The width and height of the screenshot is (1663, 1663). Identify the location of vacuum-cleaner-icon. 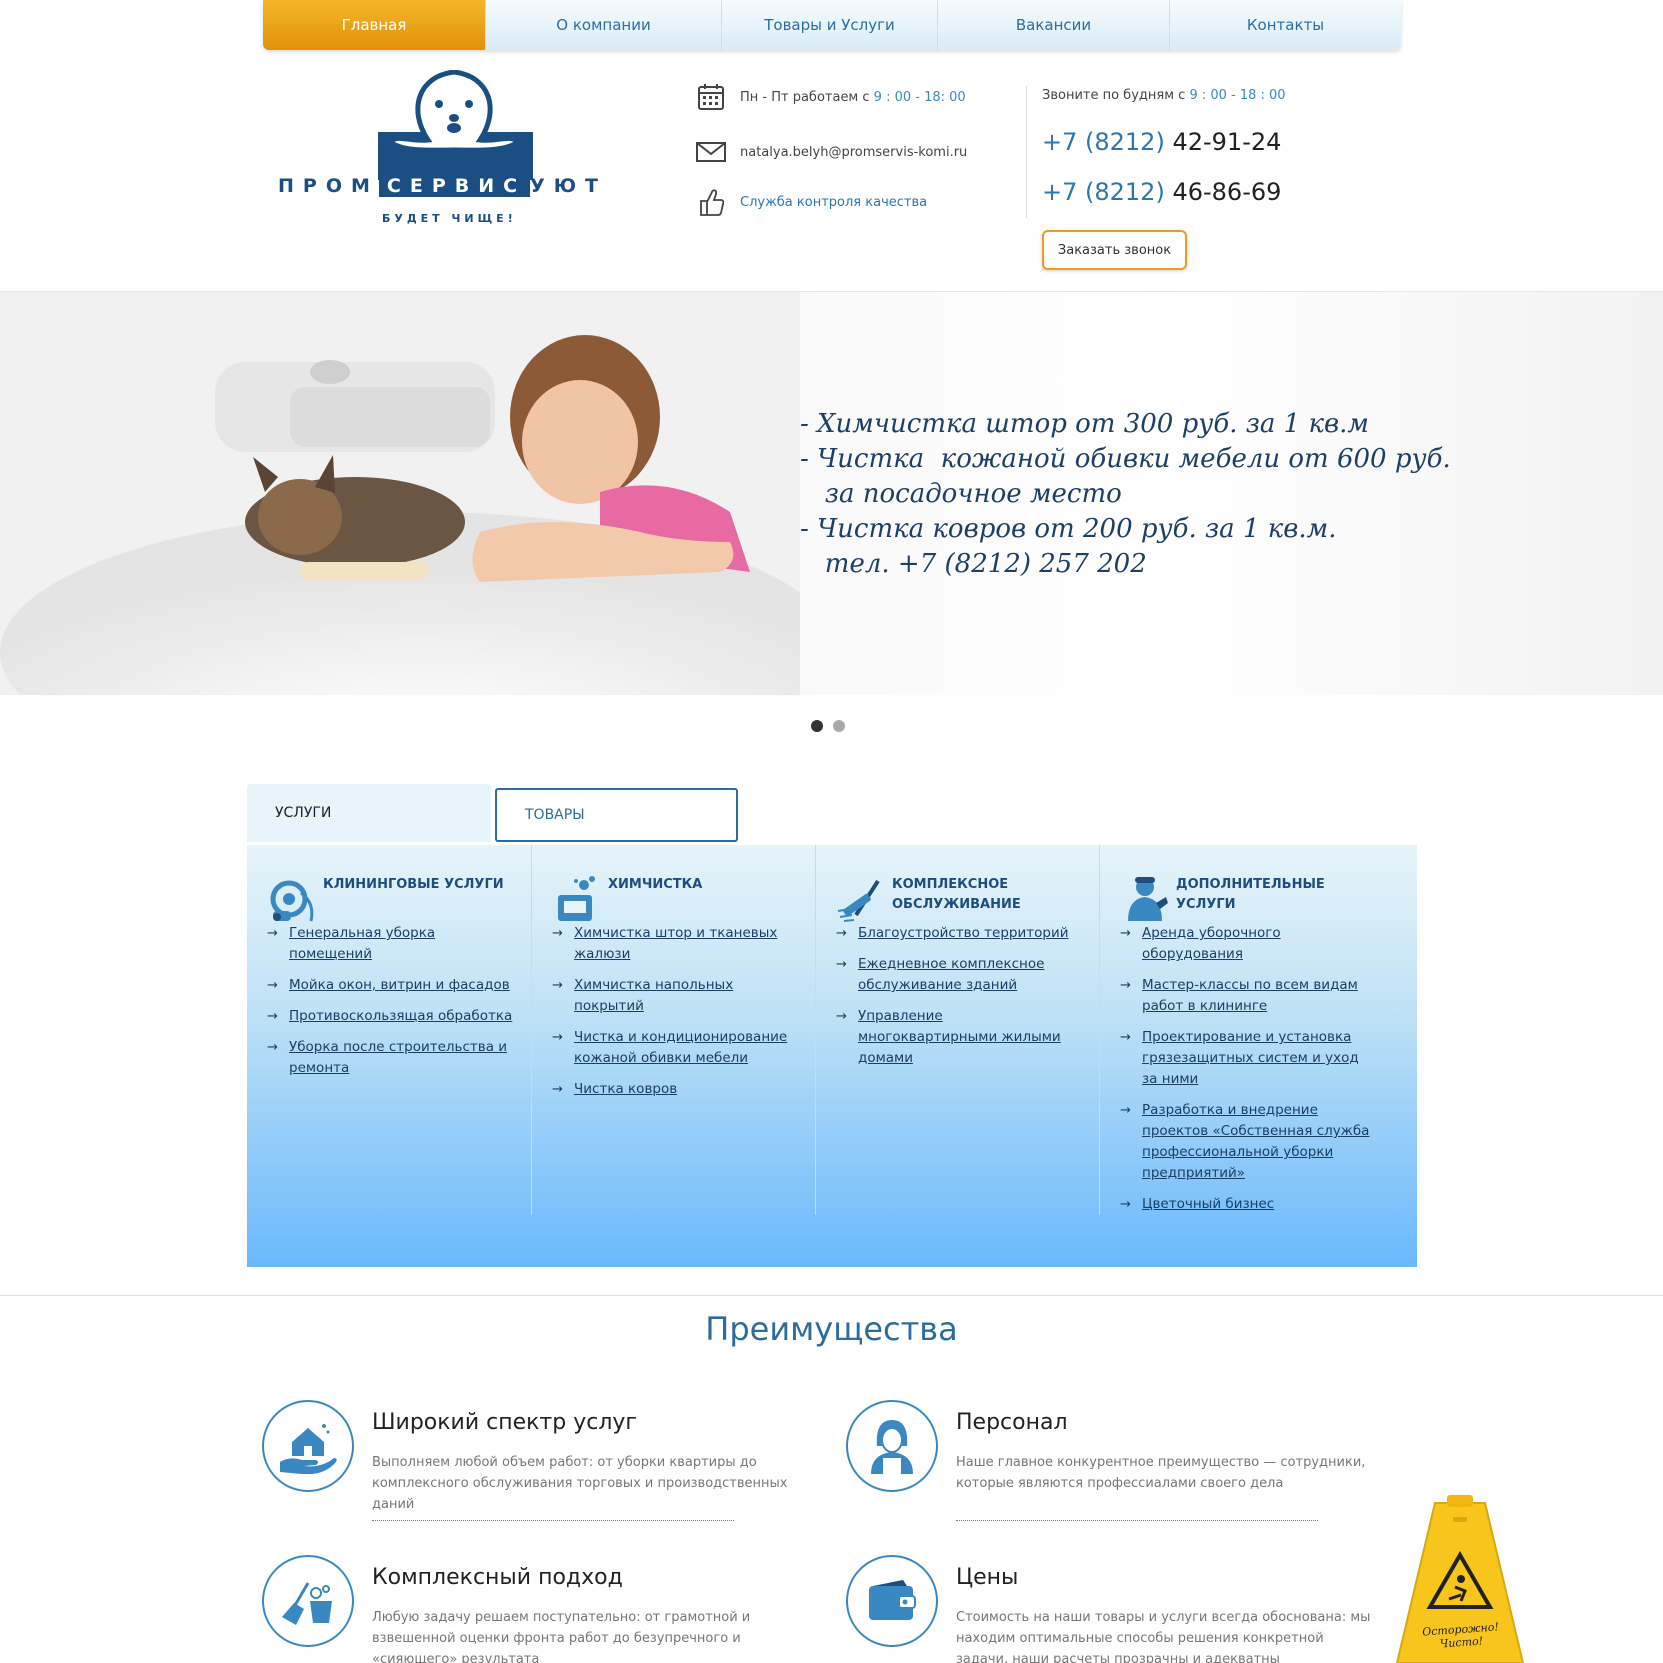
(293, 898).